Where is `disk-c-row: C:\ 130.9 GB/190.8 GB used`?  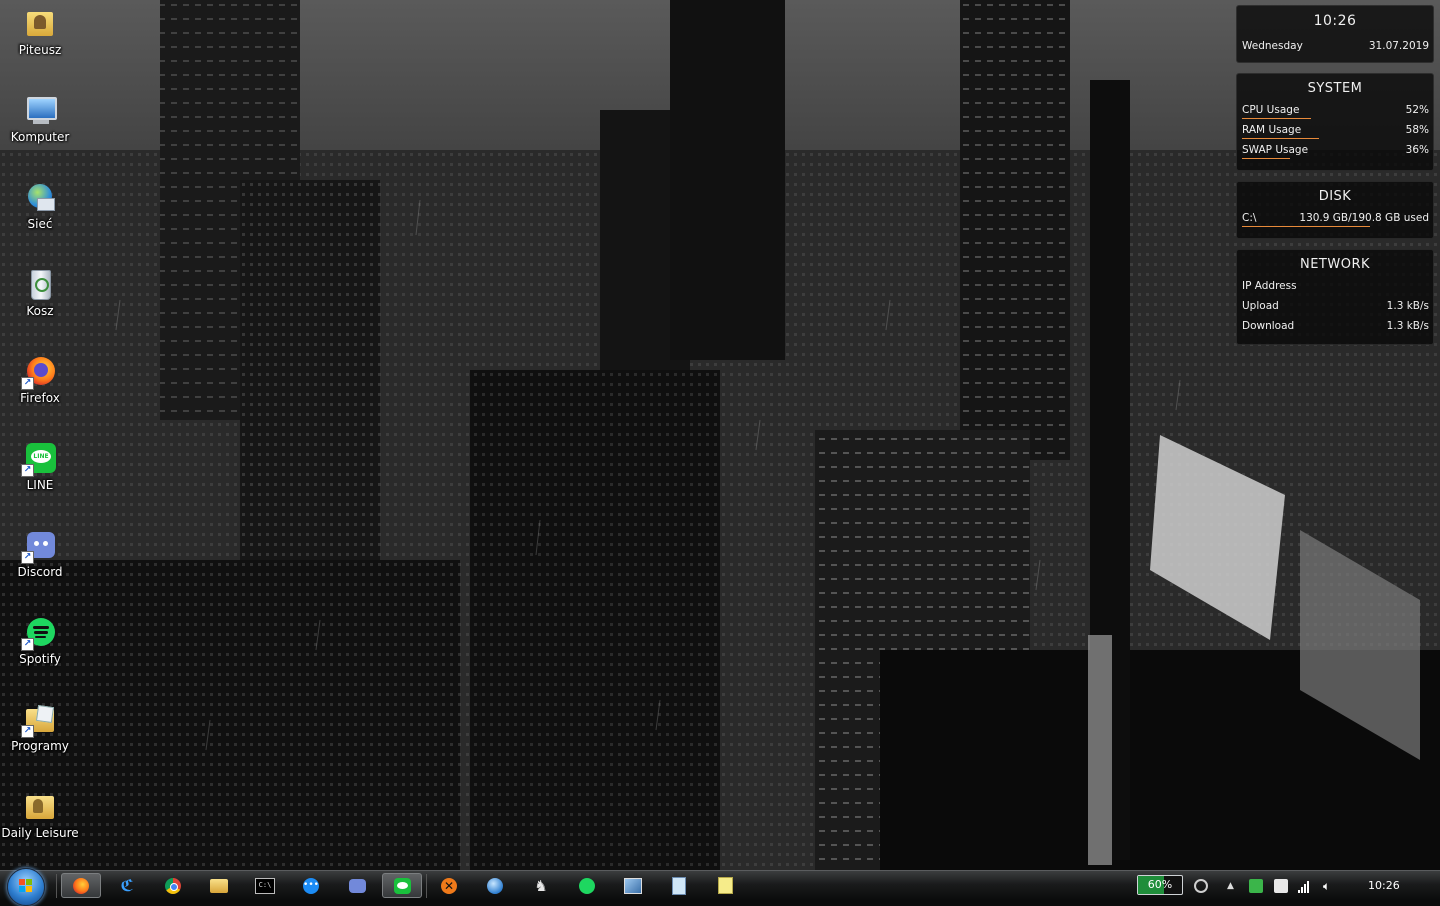
disk-c-row: C:\ 130.9 GB/190.8 GB used is located at coordinates (1335, 218).